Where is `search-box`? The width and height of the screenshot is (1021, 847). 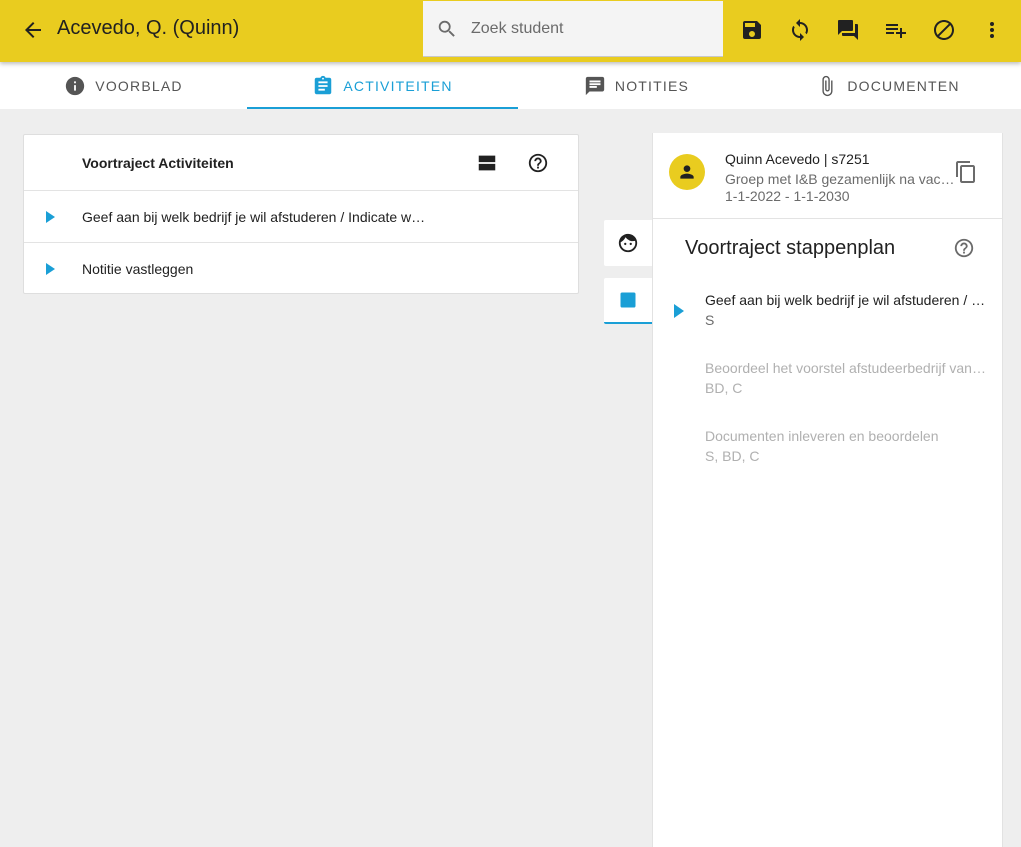
search-box is located at coordinates (573, 29).